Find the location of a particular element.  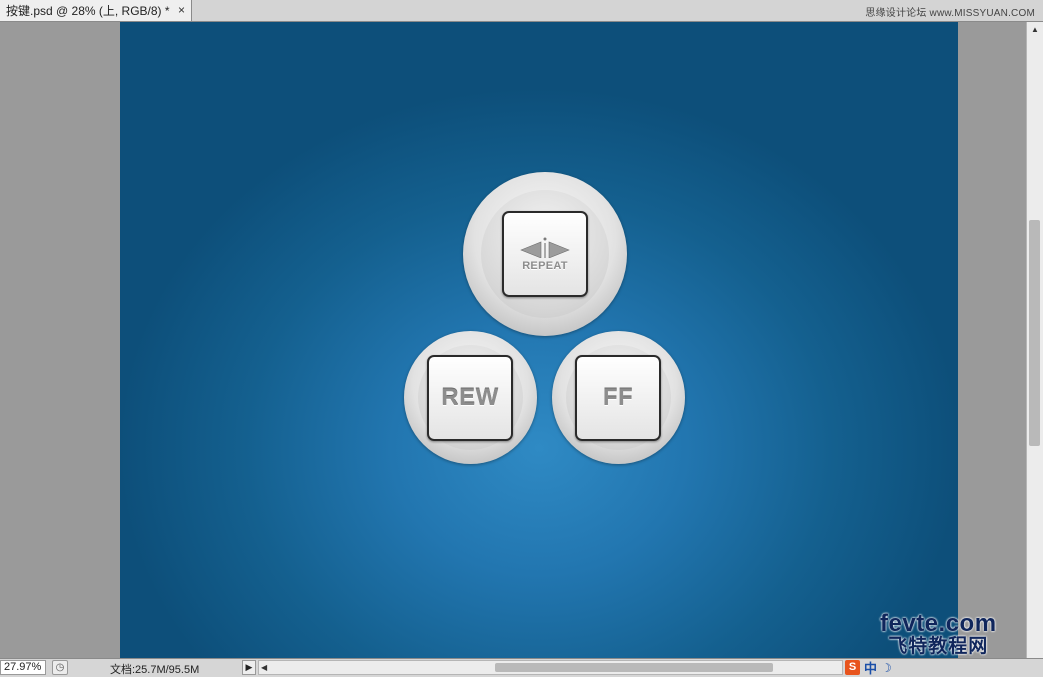

repeat-button-ring: REPEAT is located at coordinates (545, 254).